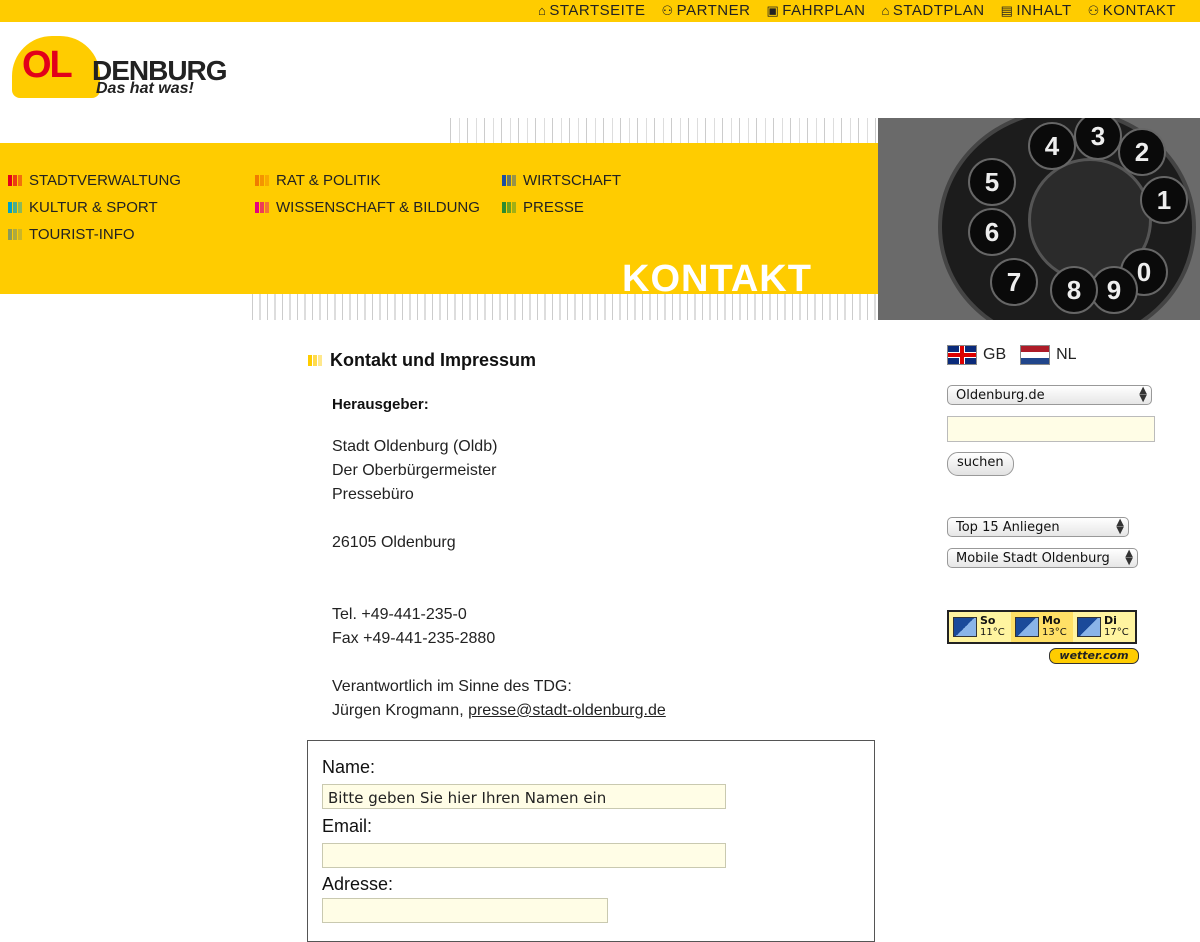 Image resolution: width=1200 pixels, height=942 pixels. Describe the element at coordinates (415, 446) in the screenshot. I see `address-line: Stadt Oldenburg (Oldb)` at that location.